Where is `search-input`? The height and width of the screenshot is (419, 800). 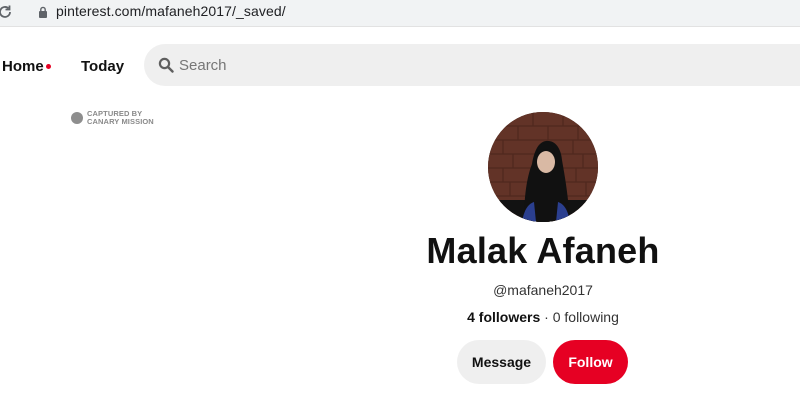 search-input is located at coordinates (379, 65).